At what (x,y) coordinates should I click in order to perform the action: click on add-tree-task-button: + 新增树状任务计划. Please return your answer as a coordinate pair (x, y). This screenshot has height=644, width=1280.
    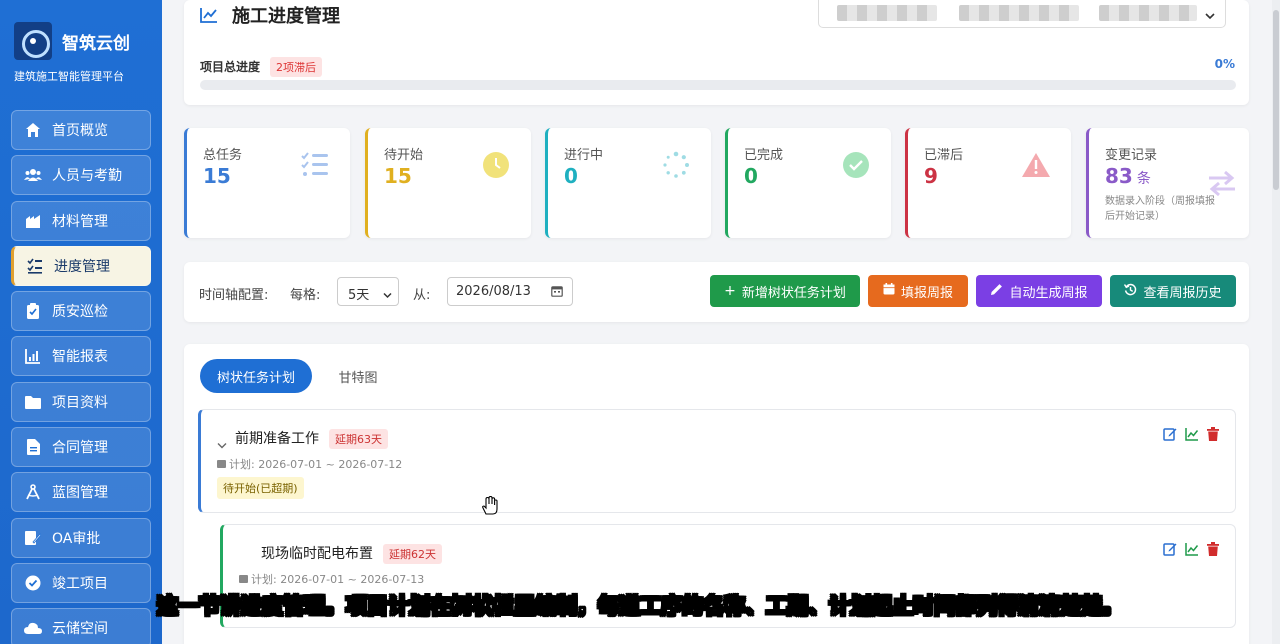
    Looking at the image, I should click on (785, 291).